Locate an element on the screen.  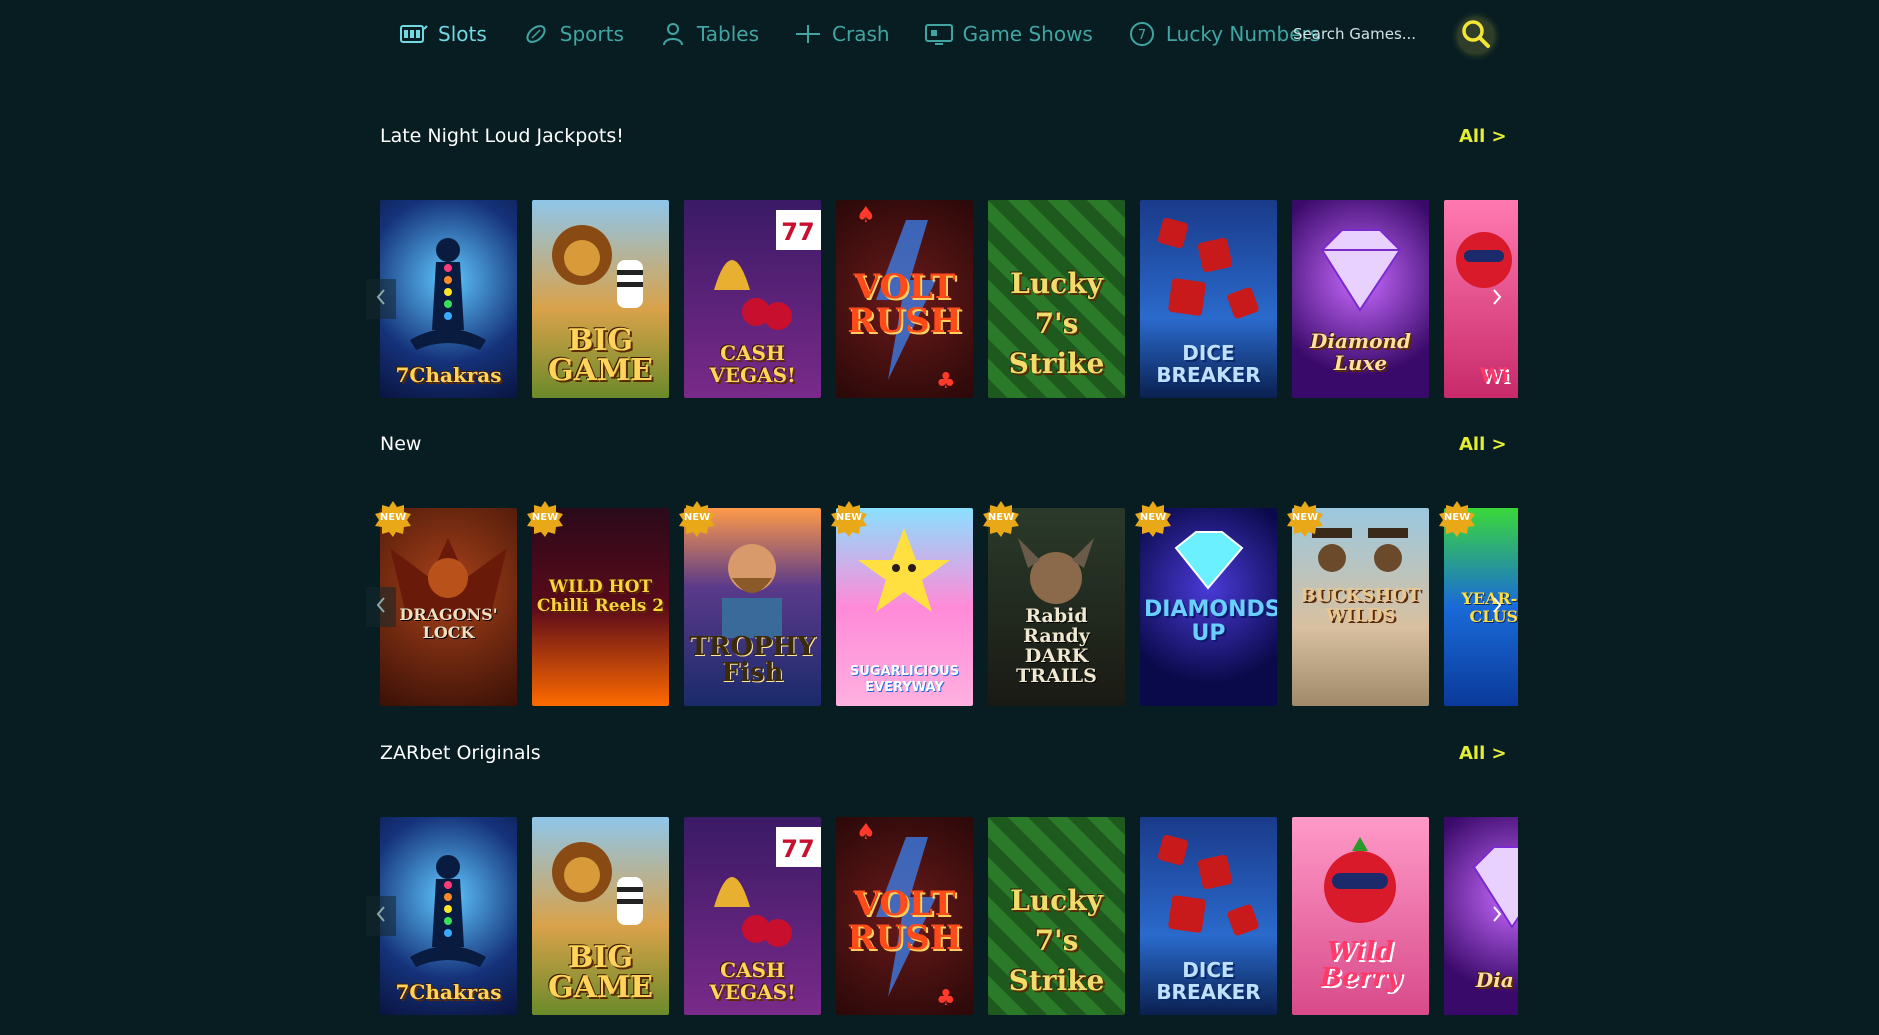
nav-label: Tables is located at coordinates (728, 34).